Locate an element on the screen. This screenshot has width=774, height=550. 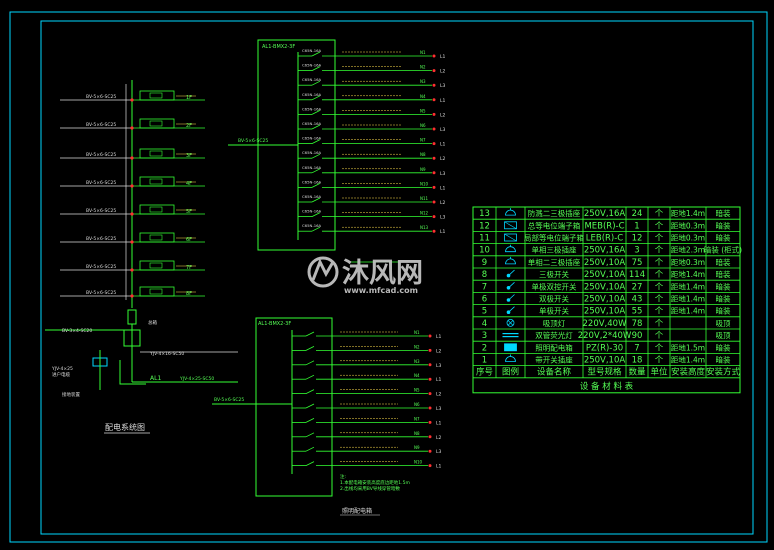
cell-no: 13 is located at coordinates (484, 214).